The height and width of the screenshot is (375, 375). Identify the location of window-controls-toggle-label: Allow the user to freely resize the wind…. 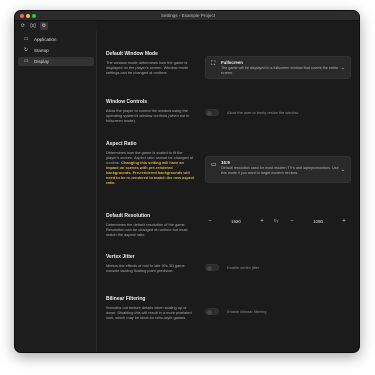
(263, 112).